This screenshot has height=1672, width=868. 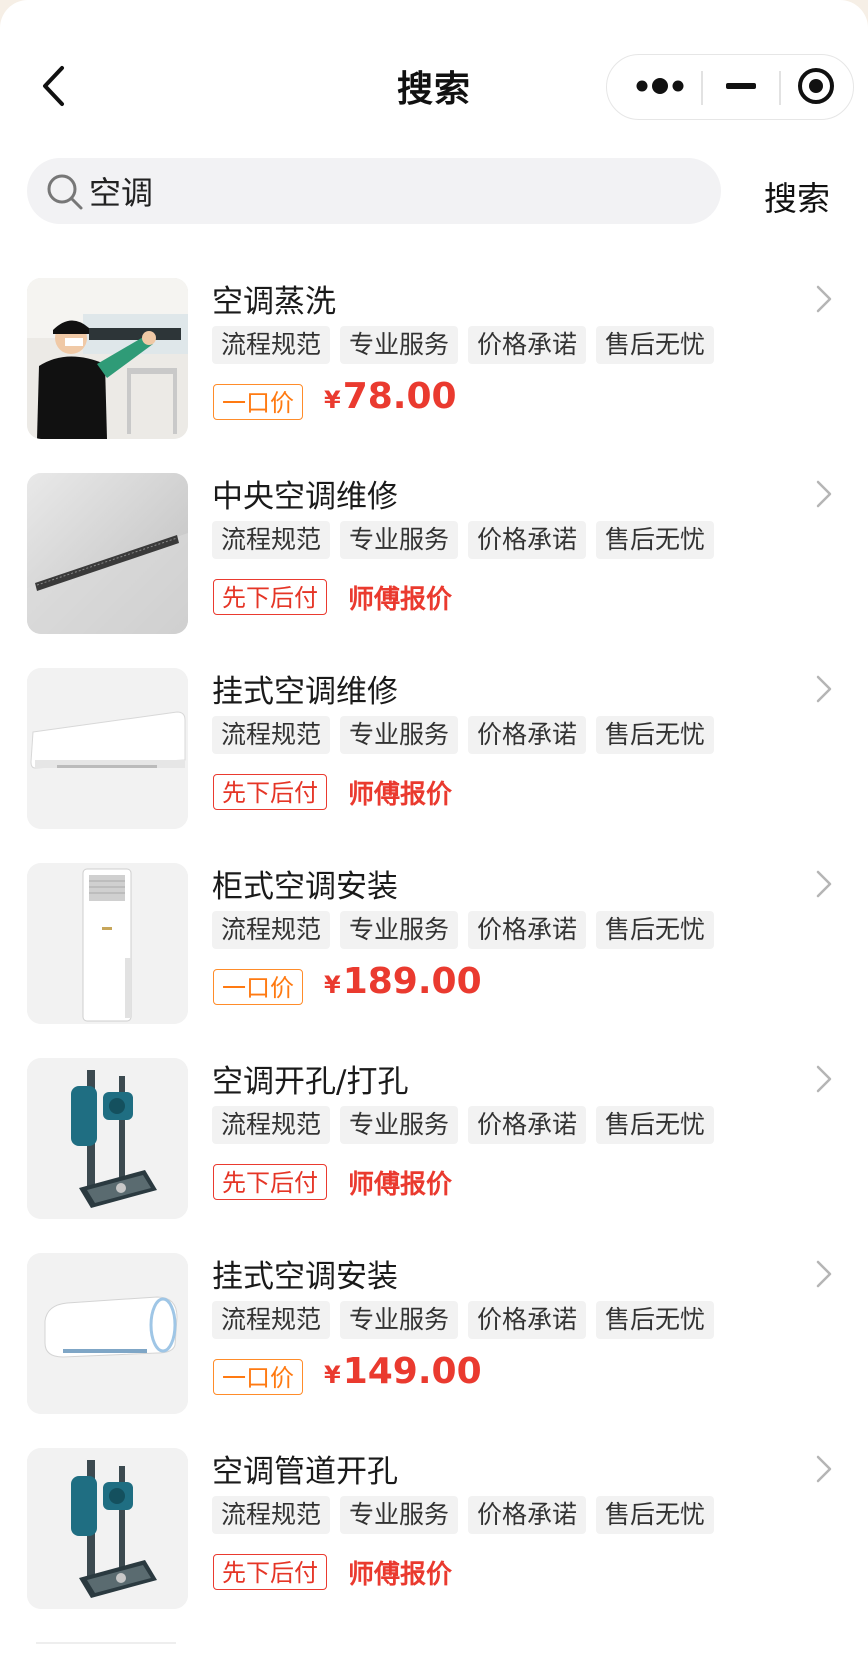 I want to click on list-item: 空调开孔/打孔 流程规范 专业服务 价格承诺 售后无忧 先下后付 师傅报价, so click(x=434, y=1137).